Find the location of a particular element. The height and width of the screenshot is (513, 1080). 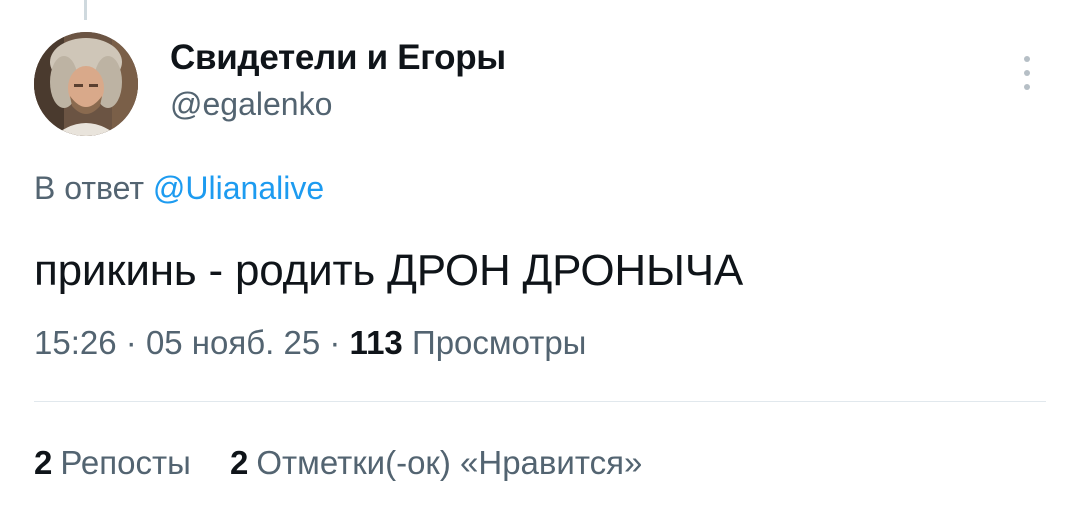

tweet-date: 05 нояб. 25 is located at coordinates (233, 342).